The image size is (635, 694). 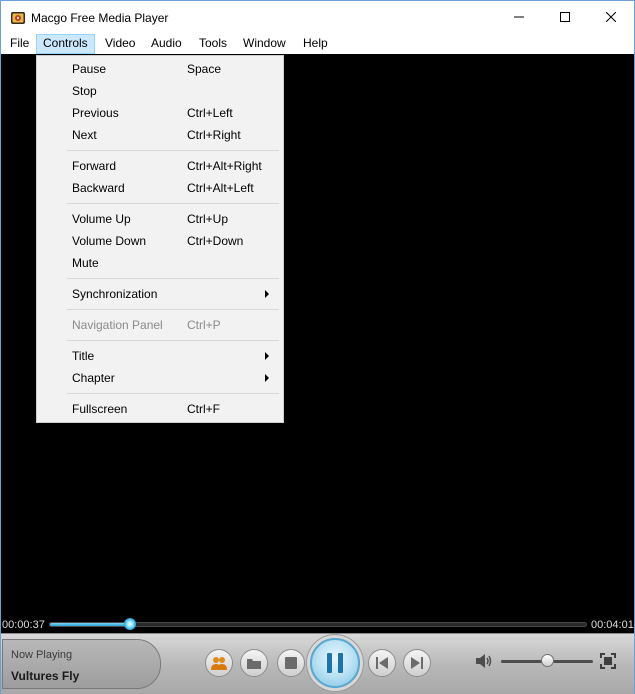 I want to click on menu-item-volume-up: Volume Up Ctrl+Up, so click(x=160, y=219).